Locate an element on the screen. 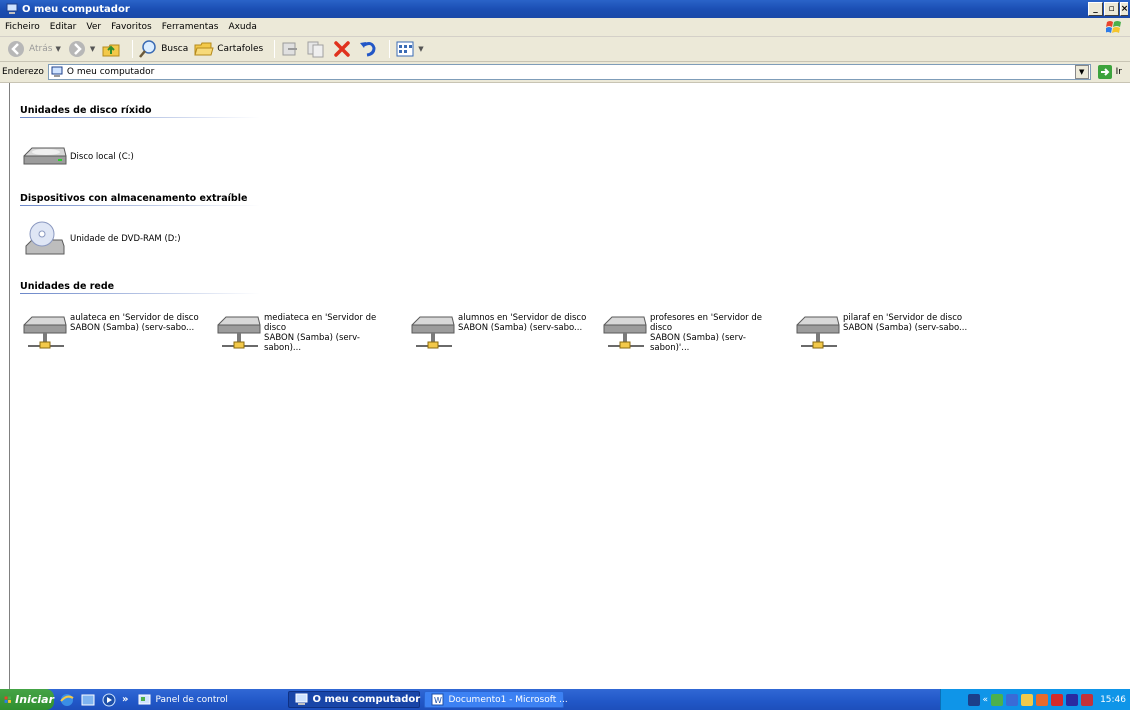  start-button: Iniciar is located at coordinates (27, 699).